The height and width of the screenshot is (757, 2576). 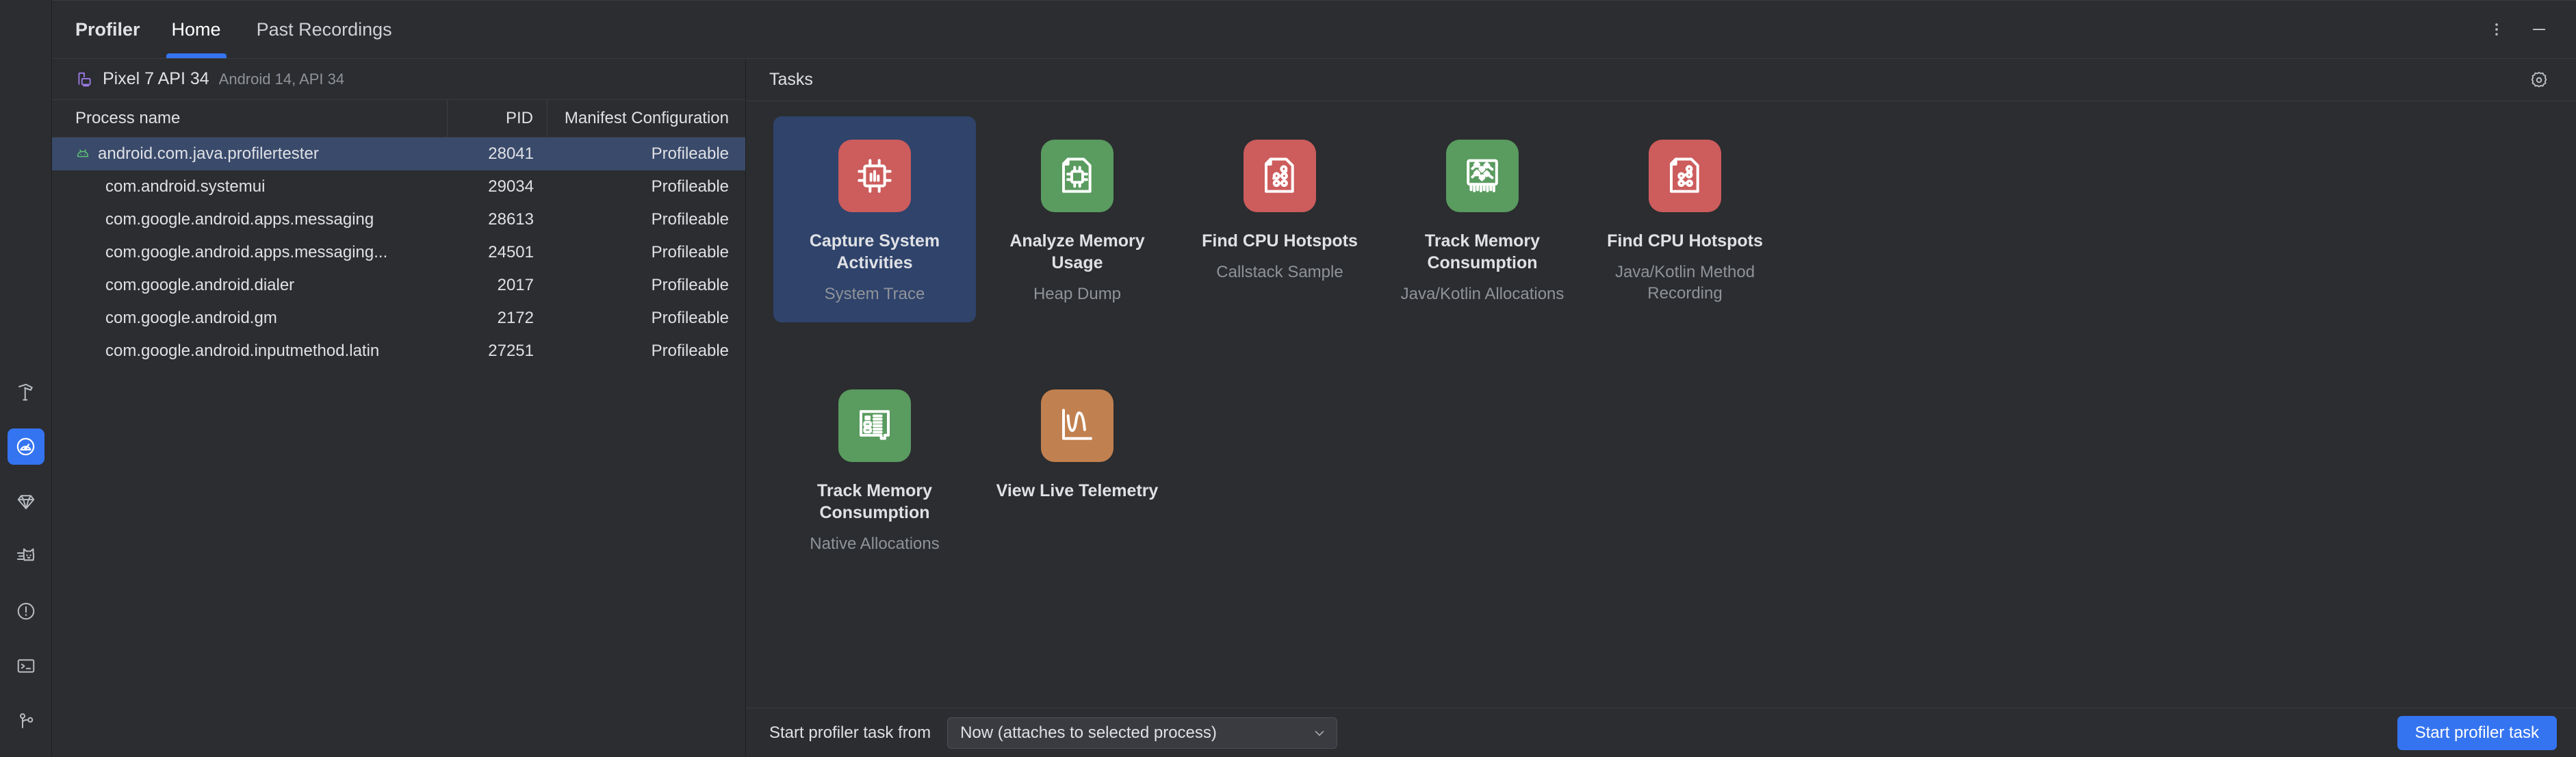 What do you see at coordinates (242, 351) in the screenshot?
I see `process-name-label: com.google.android.inputmethod.latin` at bounding box center [242, 351].